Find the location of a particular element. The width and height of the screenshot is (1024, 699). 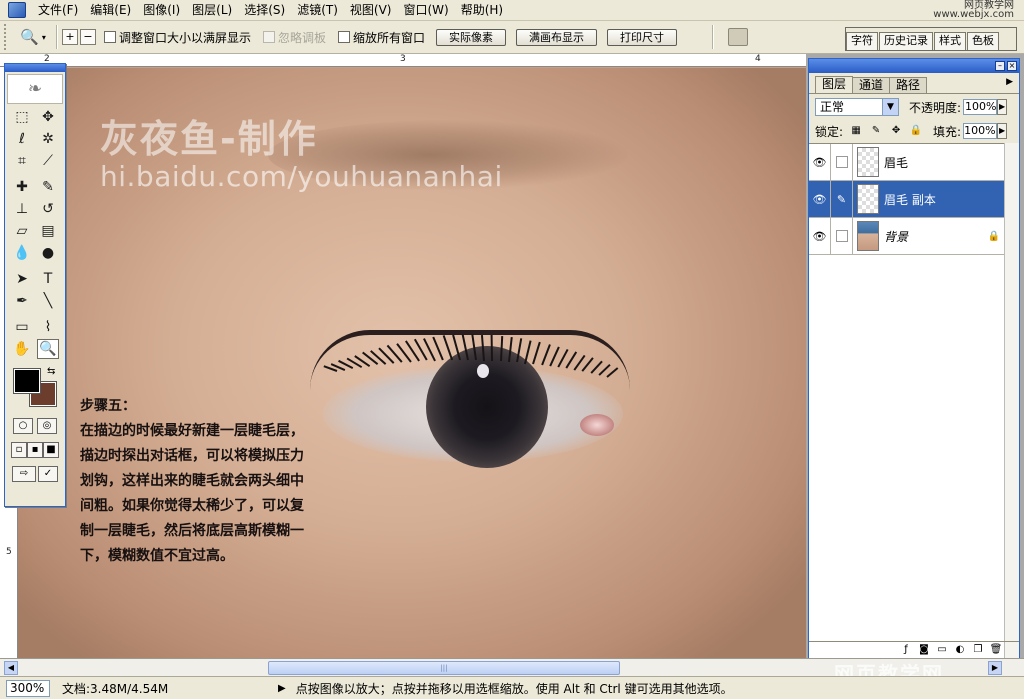

brush-tool-icon: ✎ is located at coordinates (48, 187).